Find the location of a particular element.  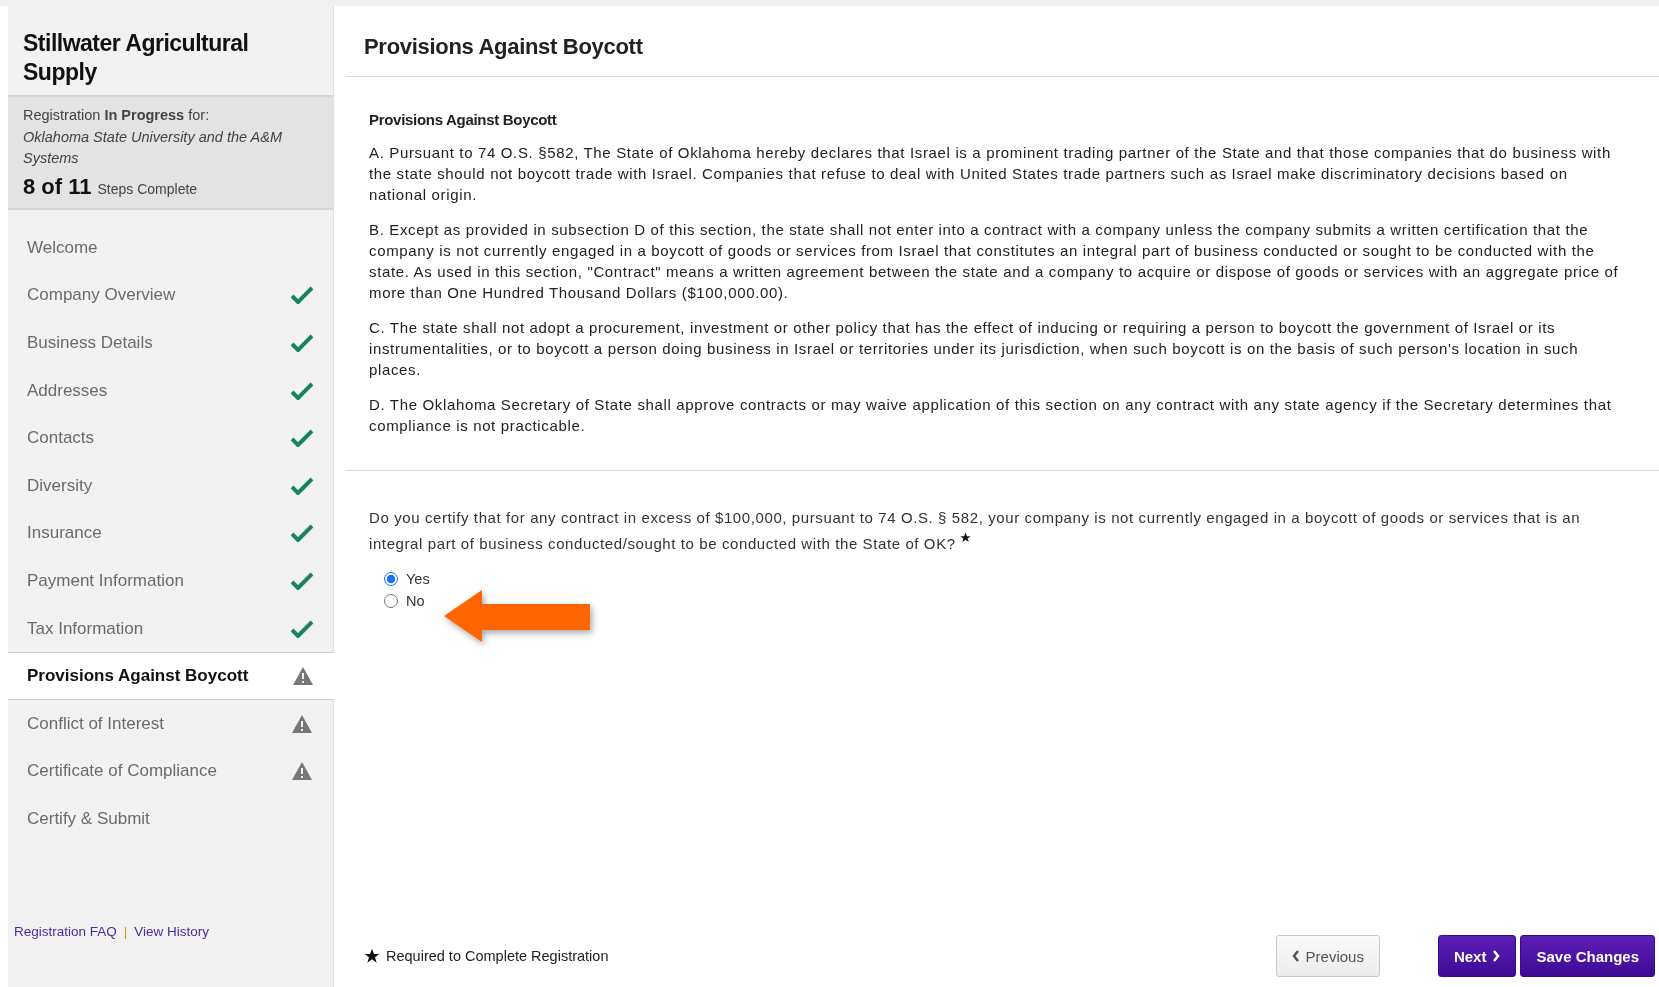

save-button: Save Changes is located at coordinates (1587, 956).